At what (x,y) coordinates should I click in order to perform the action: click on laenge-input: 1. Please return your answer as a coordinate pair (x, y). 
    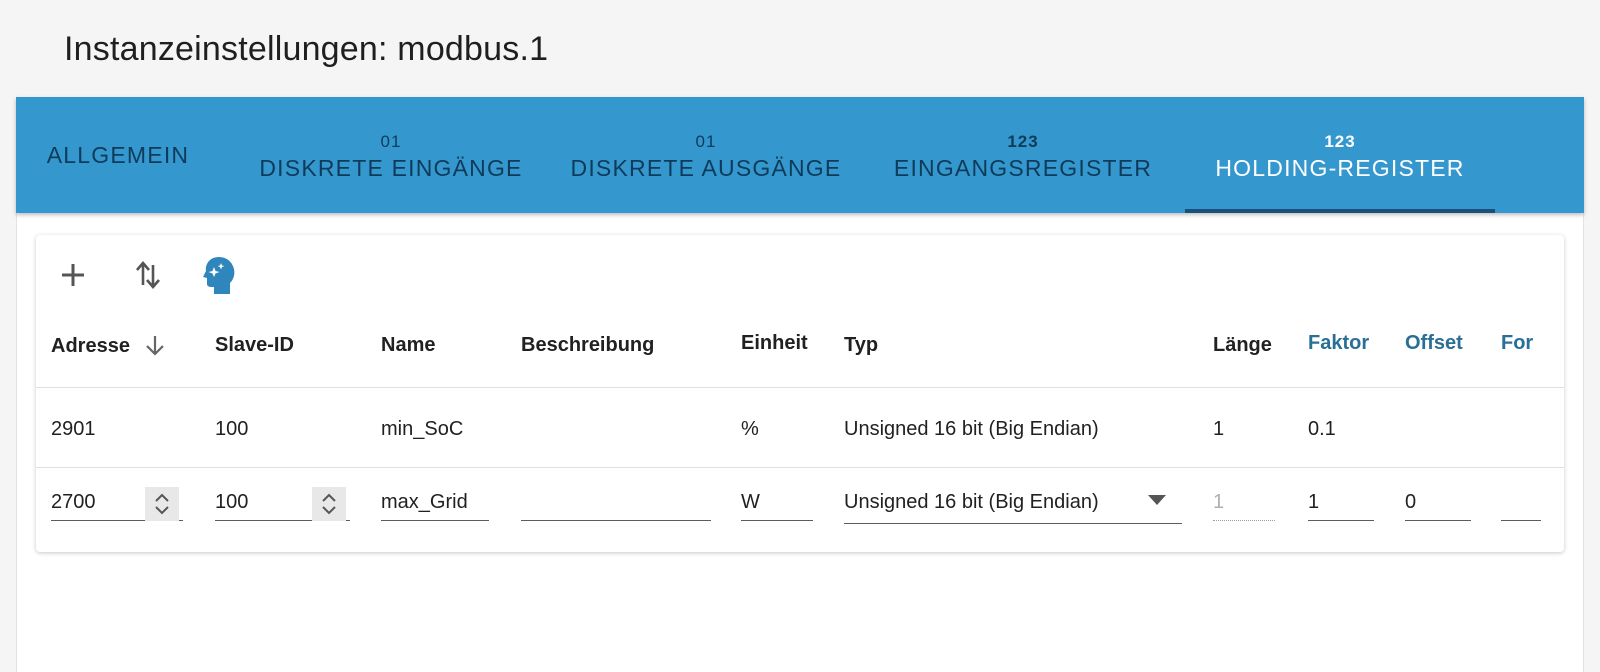
    Looking at the image, I should click on (1244, 504).